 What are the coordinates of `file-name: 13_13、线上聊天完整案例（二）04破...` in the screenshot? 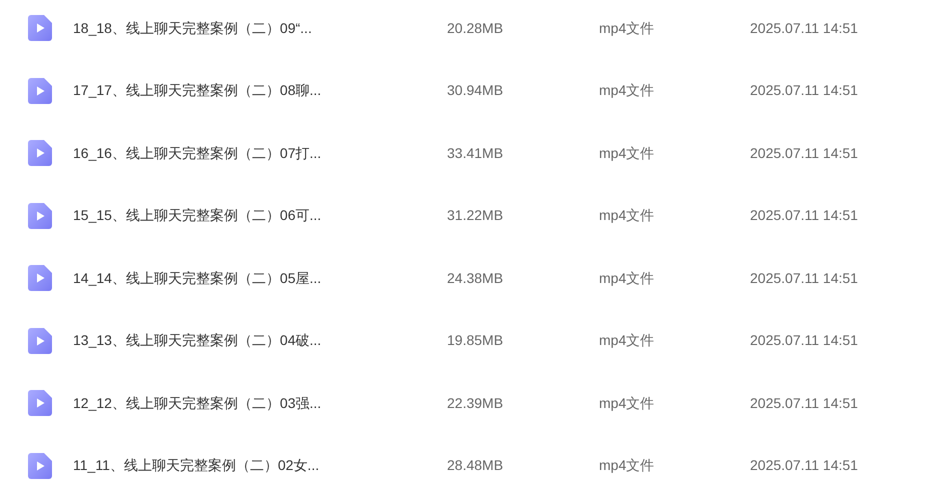 It's located at (197, 340).